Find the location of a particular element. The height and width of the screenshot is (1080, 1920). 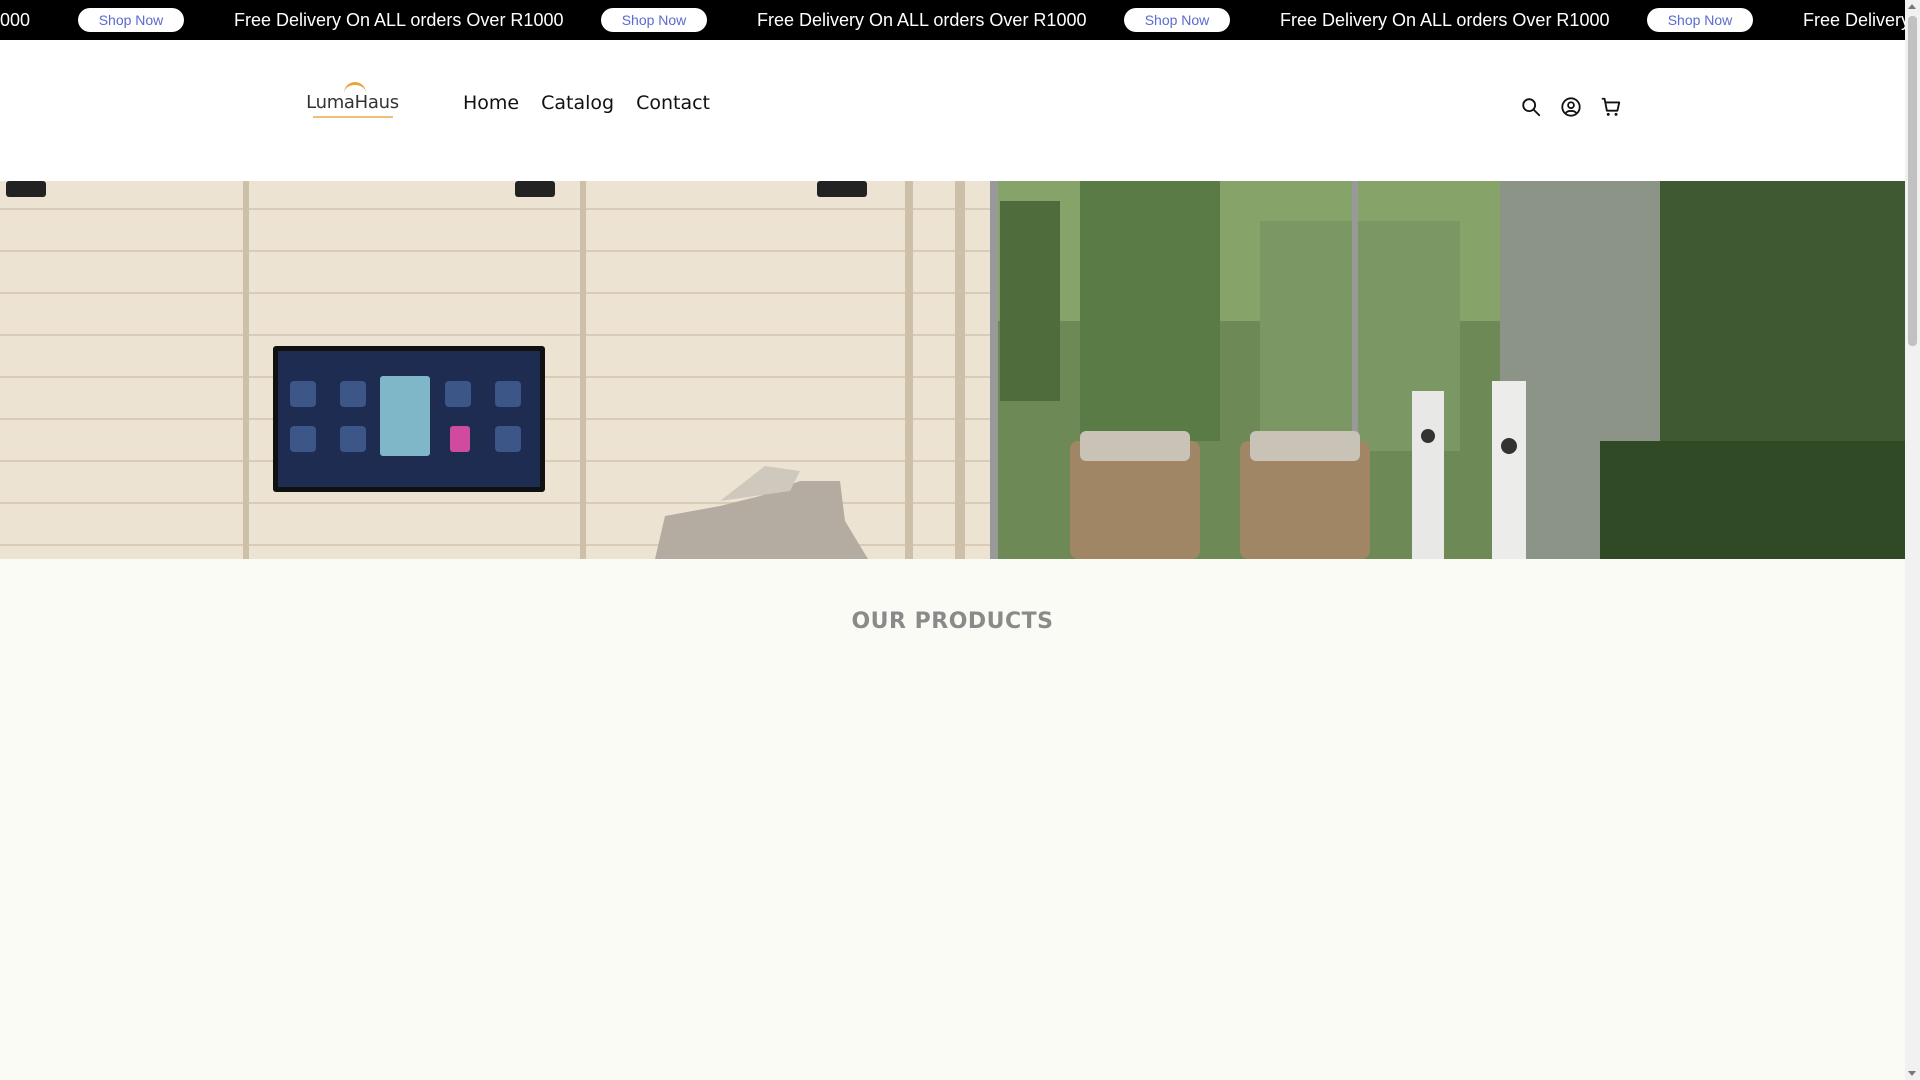

announcement-text: 000 is located at coordinates (15, 20).